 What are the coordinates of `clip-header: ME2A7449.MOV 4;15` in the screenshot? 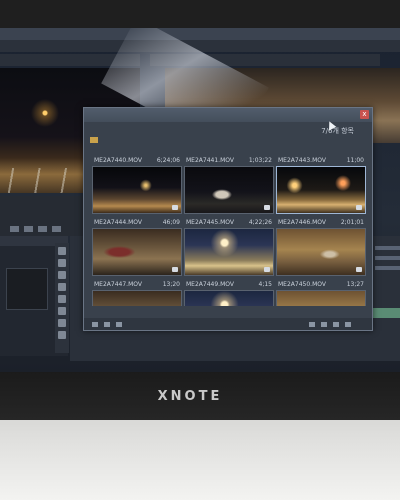 It's located at (229, 285).